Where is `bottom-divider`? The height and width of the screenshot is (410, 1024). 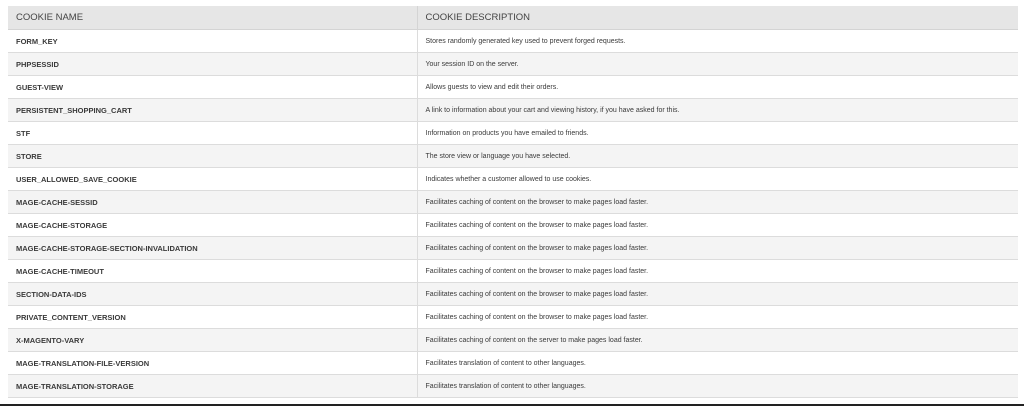 bottom-divider is located at coordinates (512, 405).